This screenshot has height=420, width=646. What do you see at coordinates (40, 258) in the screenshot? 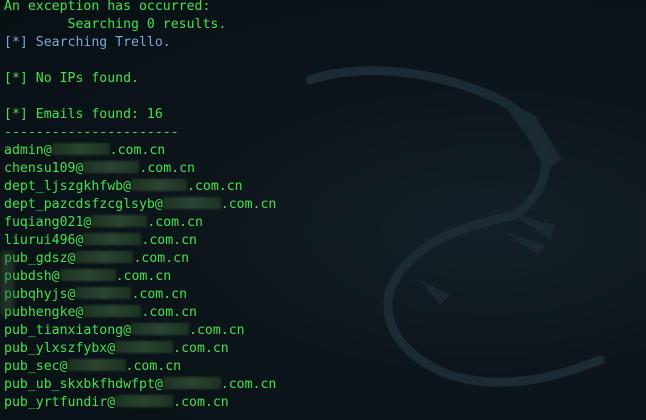
I see `email-prefix: pub_gdsz@` at bounding box center [40, 258].